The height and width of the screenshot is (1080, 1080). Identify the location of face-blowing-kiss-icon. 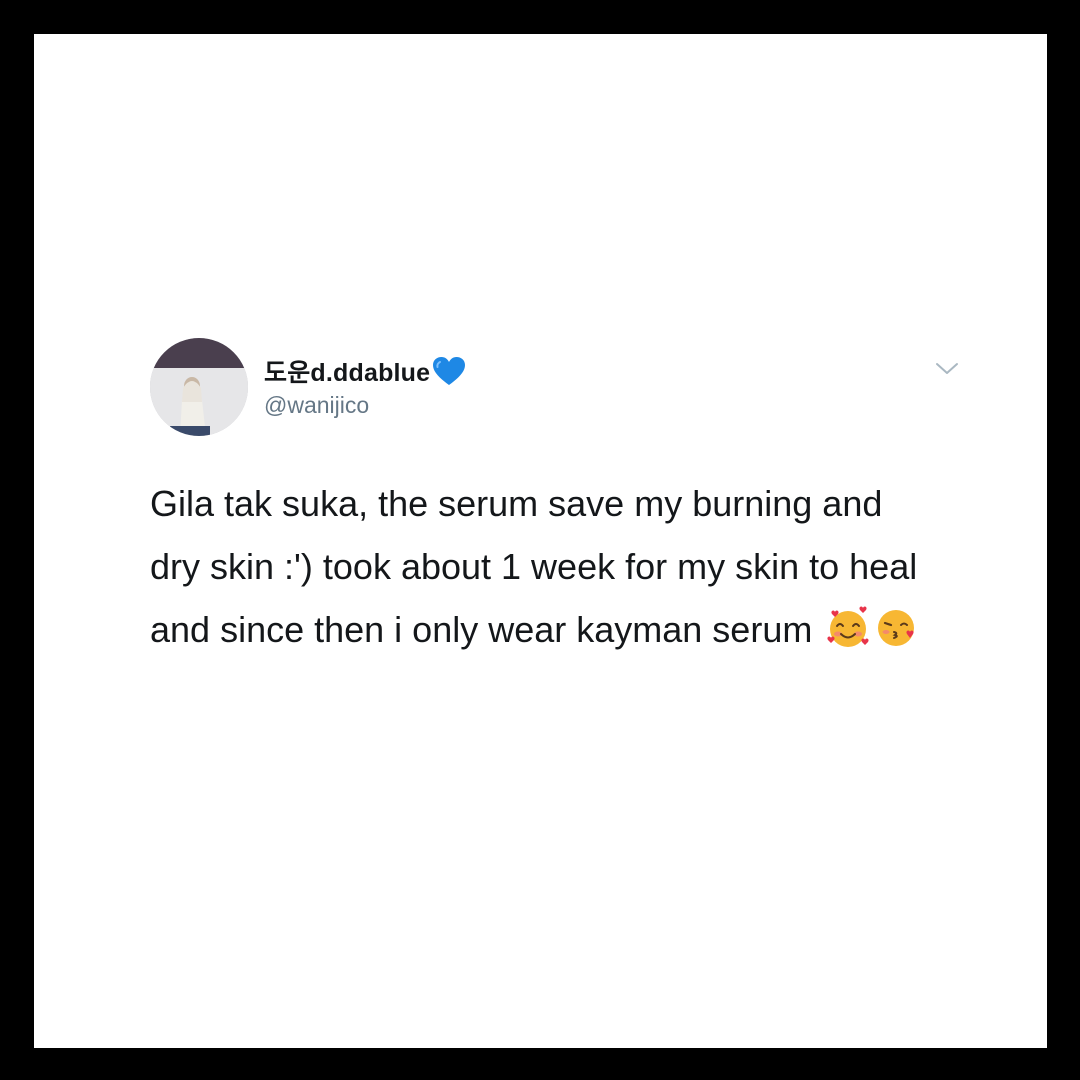
(896, 628).